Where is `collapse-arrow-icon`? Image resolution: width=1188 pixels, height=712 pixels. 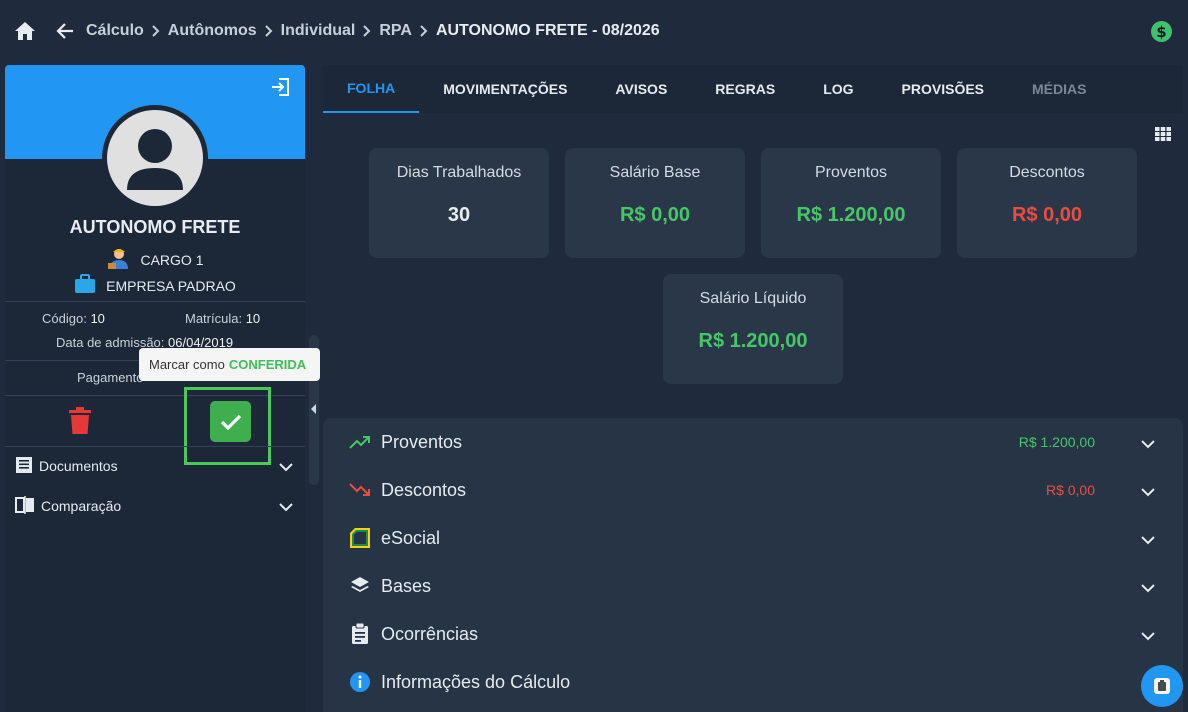 collapse-arrow-icon is located at coordinates (313, 409).